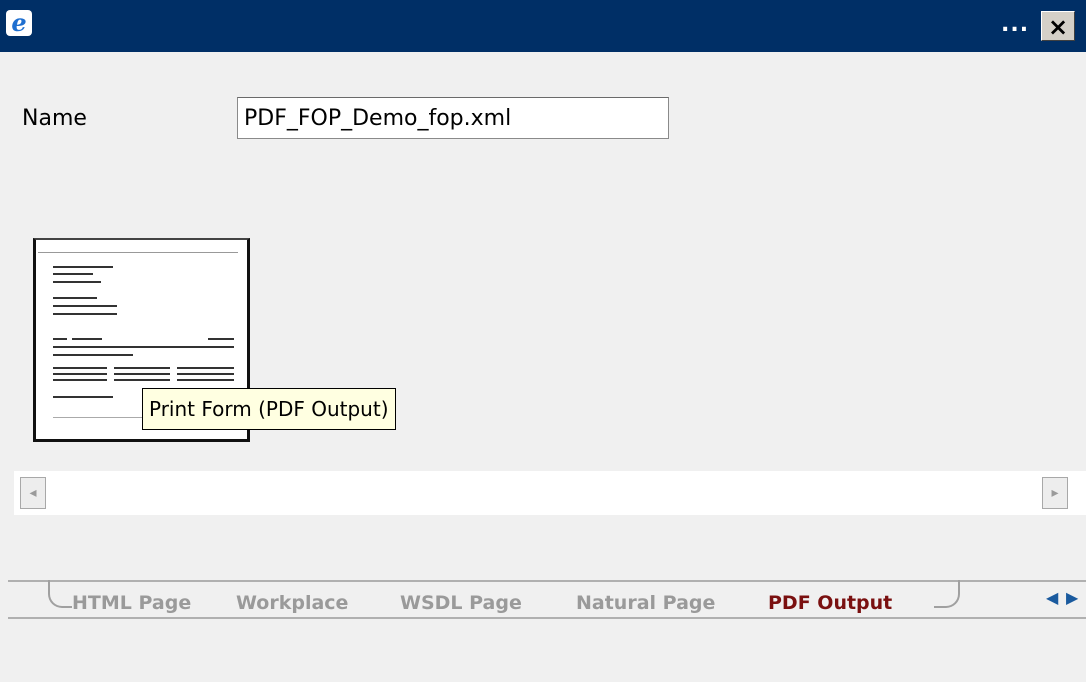  I want to click on tab-right-edge, so click(947, 594).